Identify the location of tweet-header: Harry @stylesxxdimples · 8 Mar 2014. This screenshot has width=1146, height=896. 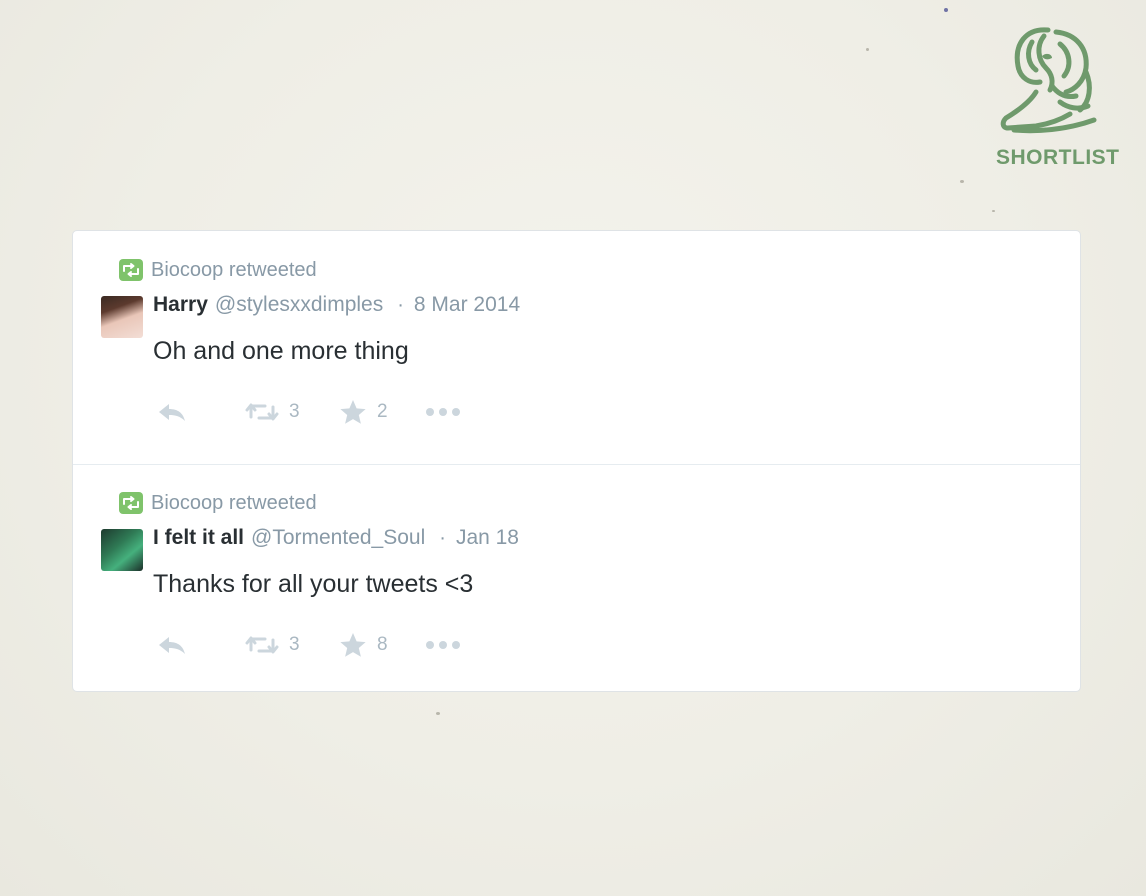
(336, 308).